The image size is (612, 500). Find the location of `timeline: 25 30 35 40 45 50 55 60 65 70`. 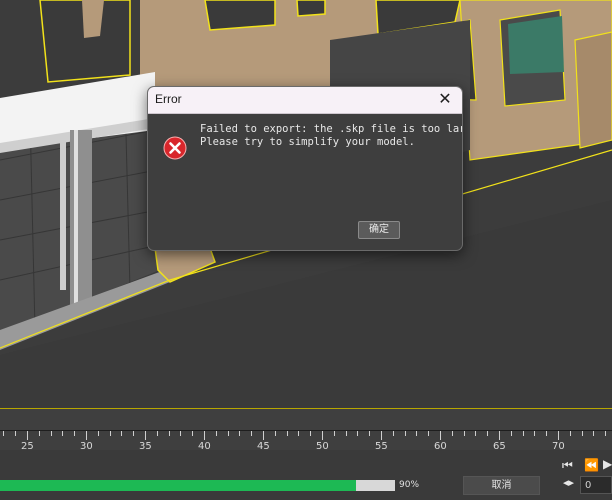

timeline: 25 30 35 40 45 50 55 60 65 70 is located at coordinates (306, 430).